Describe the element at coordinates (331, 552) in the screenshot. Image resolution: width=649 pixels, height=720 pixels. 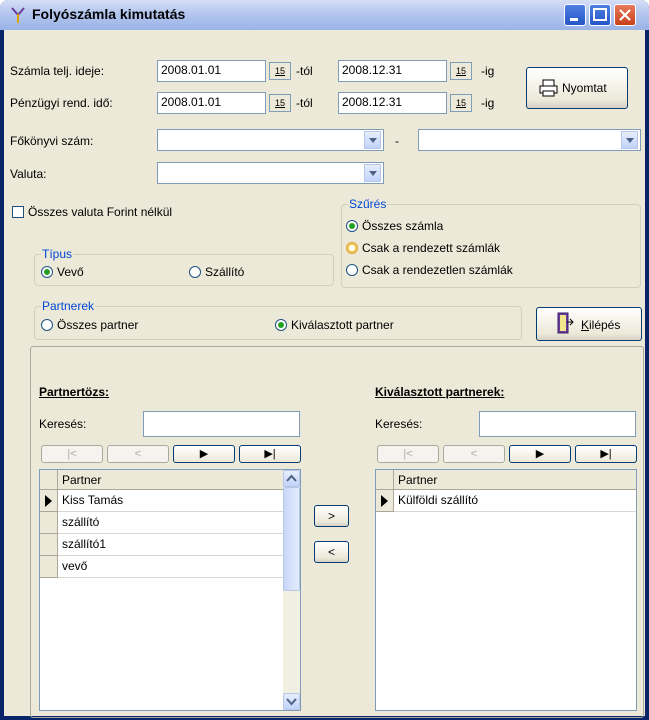
I see `remove-partner-button: <` at that location.